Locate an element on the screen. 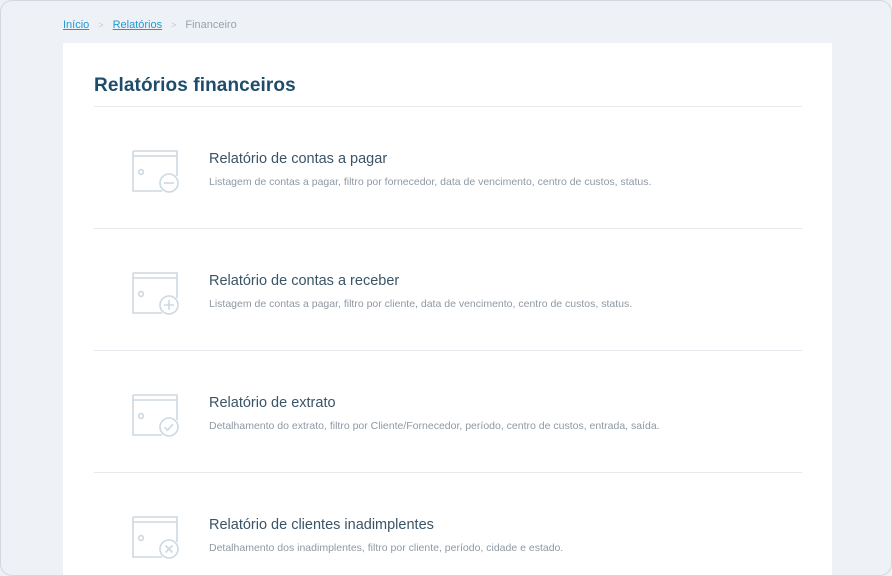 The height and width of the screenshot is (576, 892). wallet-minus-icon is located at coordinates (155, 171).